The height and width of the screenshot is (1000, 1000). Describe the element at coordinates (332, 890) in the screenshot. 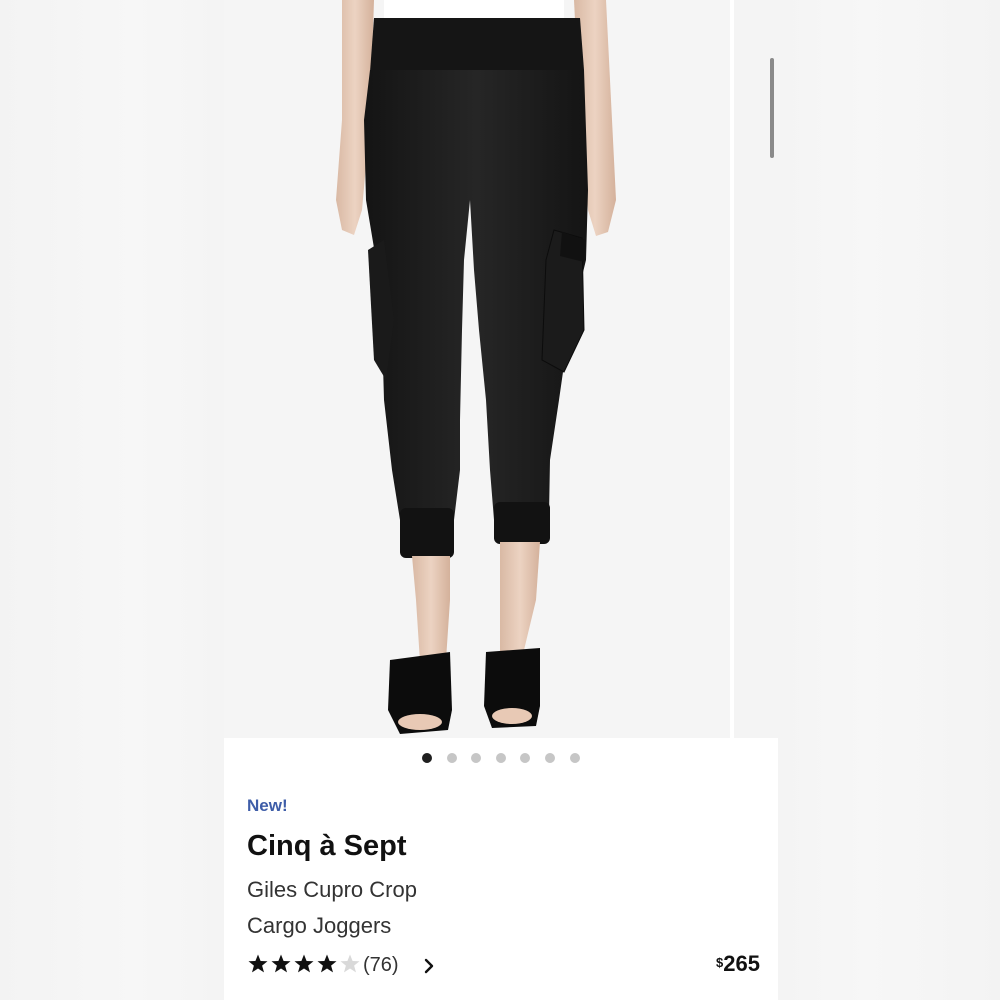

I see `product-name-line-1: Giles Cupro Crop` at that location.